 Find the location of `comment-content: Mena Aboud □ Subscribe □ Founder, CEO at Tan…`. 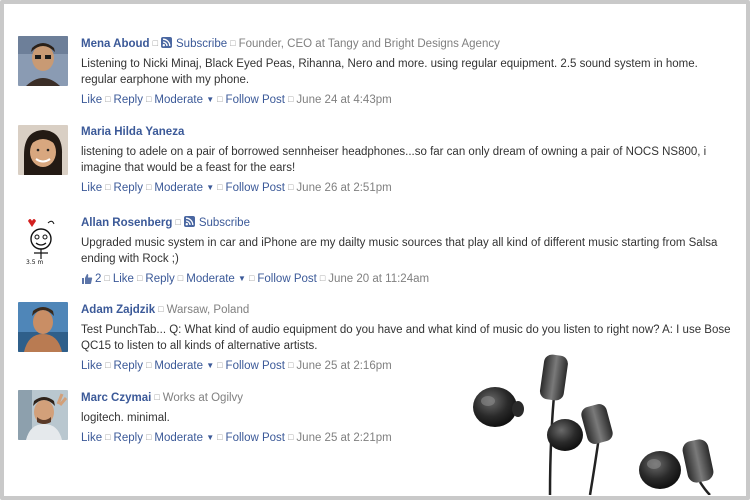

comment-content: Mena Aboud □ Subscribe □ Founder, CEO at Tan… is located at coordinates (406, 72).